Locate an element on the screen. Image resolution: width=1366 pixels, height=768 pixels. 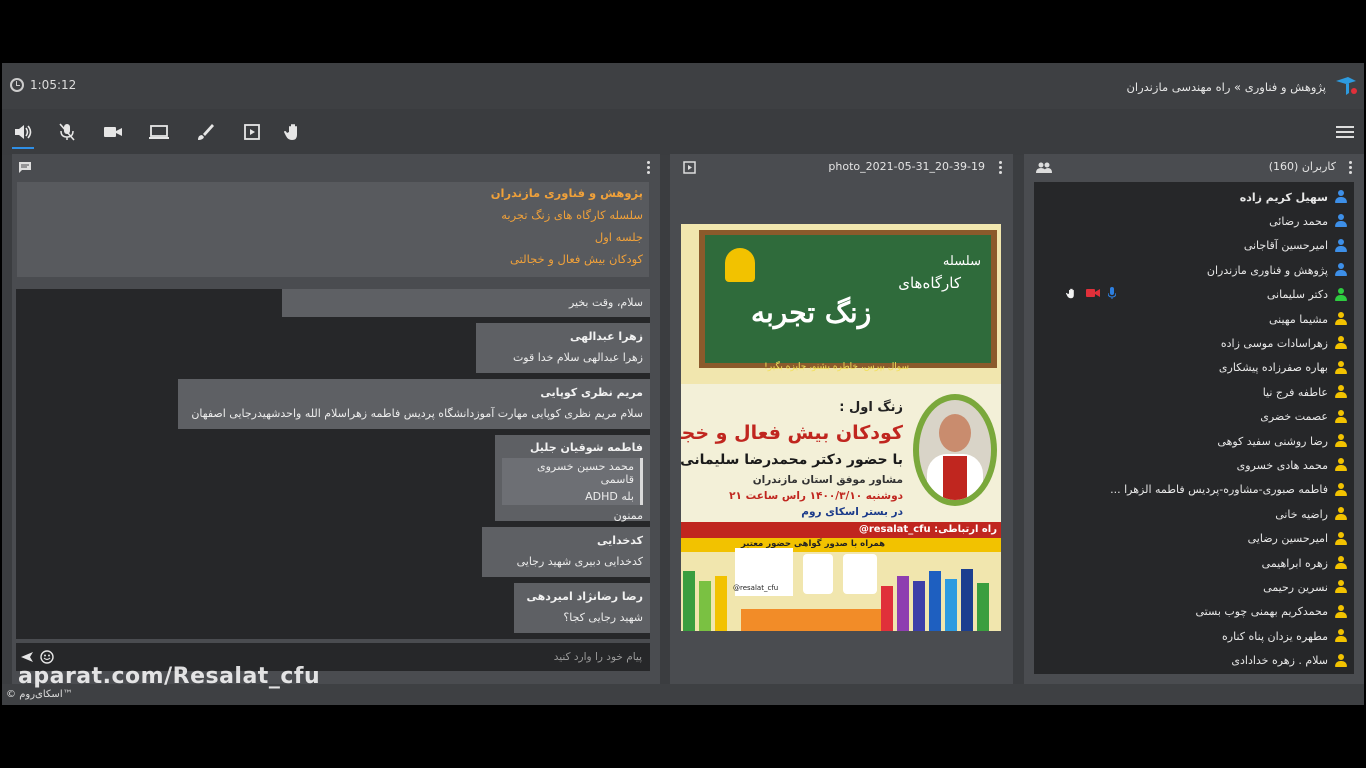
user-row: زهراسادات موسی زاده is located at coordinates (1194, 343).